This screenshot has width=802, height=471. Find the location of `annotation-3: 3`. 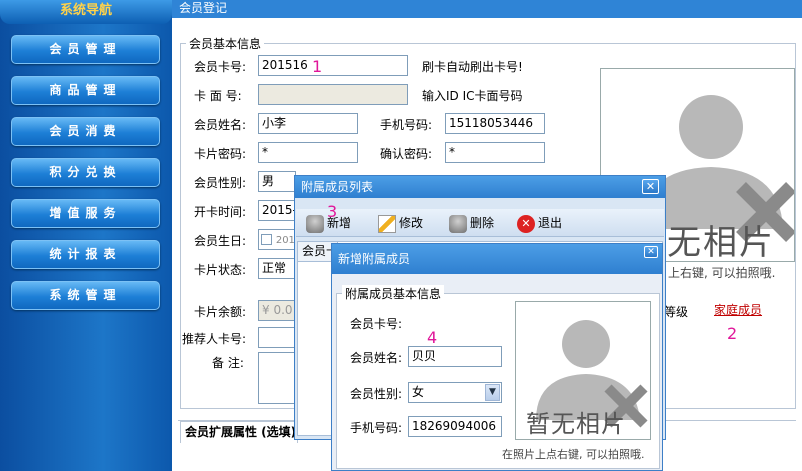

annotation-3: 3 is located at coordinates (332, 211).